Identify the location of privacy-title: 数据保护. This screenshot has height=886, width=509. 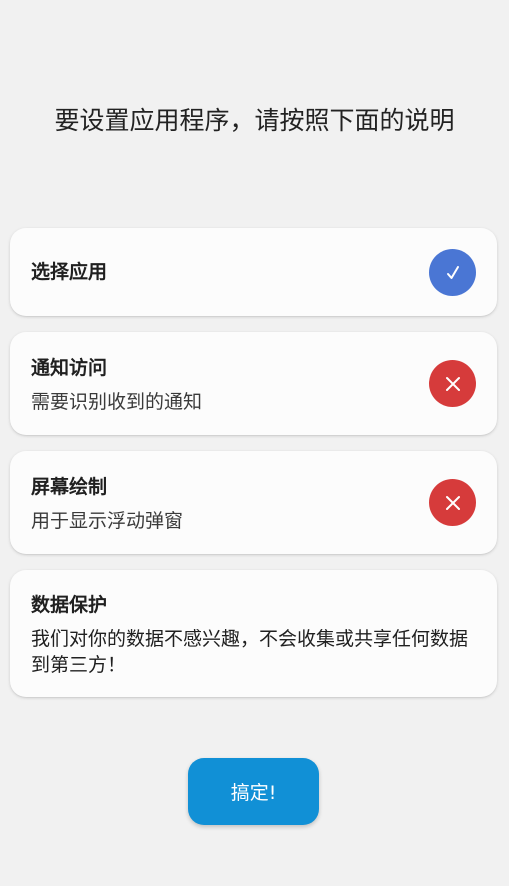
(69, 605).